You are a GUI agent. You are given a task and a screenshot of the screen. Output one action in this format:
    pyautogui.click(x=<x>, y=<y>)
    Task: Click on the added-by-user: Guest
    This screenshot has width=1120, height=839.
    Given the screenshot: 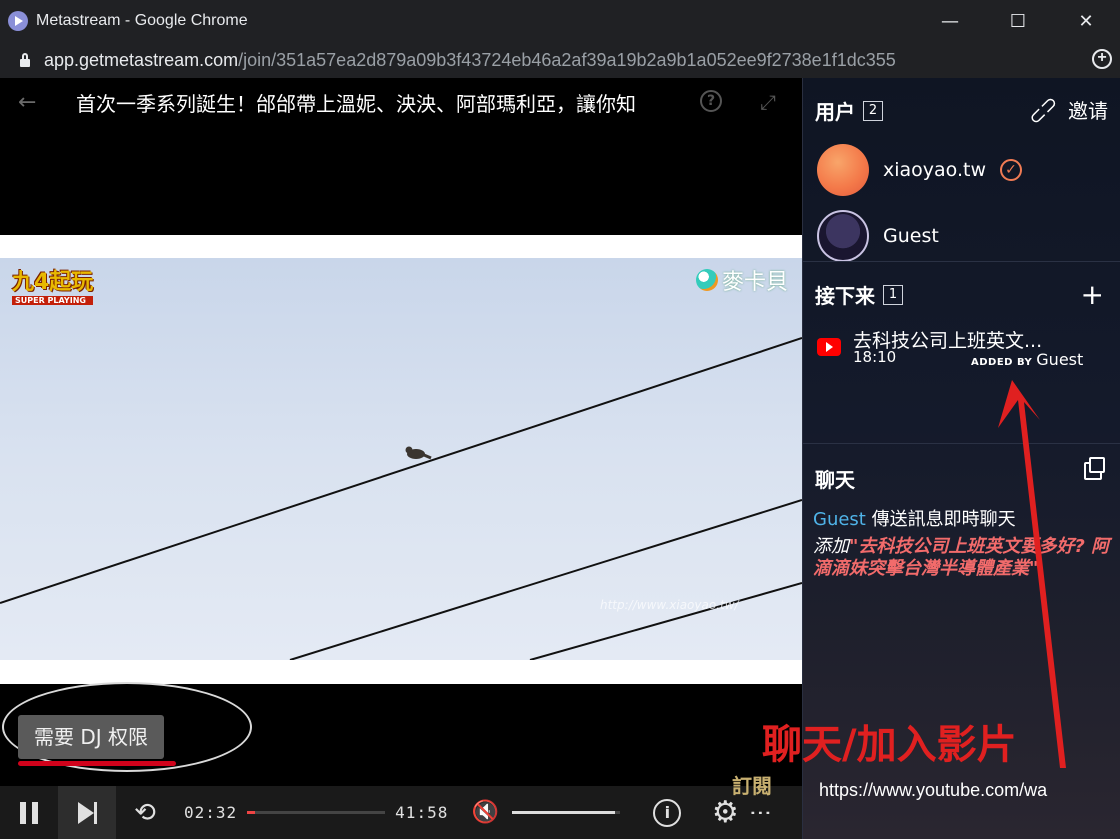 What is the action you would take?
    pyautogui.click(x=1060, y=359)
    